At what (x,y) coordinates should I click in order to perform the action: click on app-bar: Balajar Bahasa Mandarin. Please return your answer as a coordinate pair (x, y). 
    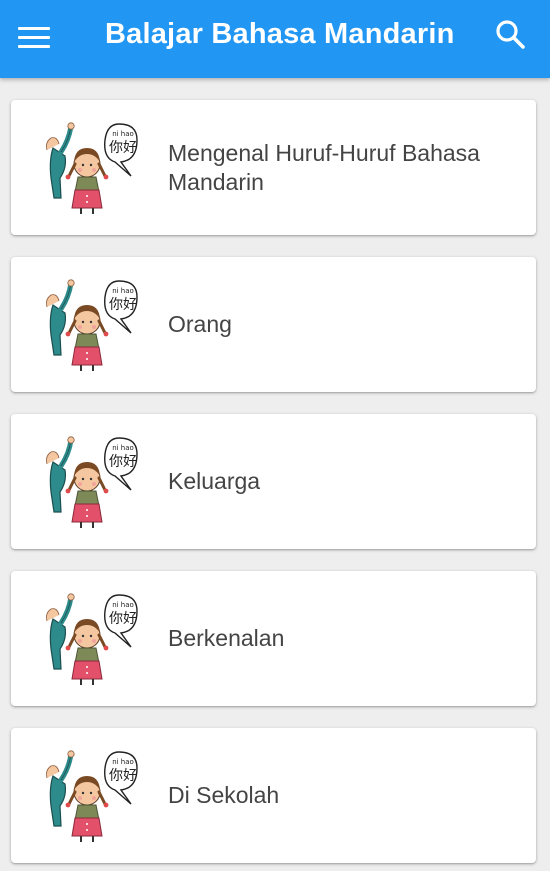
    Looking at the image, I should click on (275, 39).